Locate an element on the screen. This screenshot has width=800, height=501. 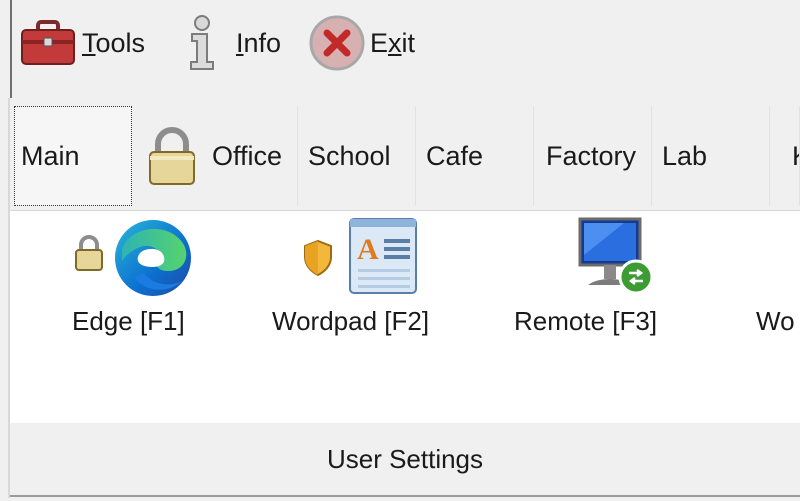
menu-info-label: Info is located at coordinates (259, 42).